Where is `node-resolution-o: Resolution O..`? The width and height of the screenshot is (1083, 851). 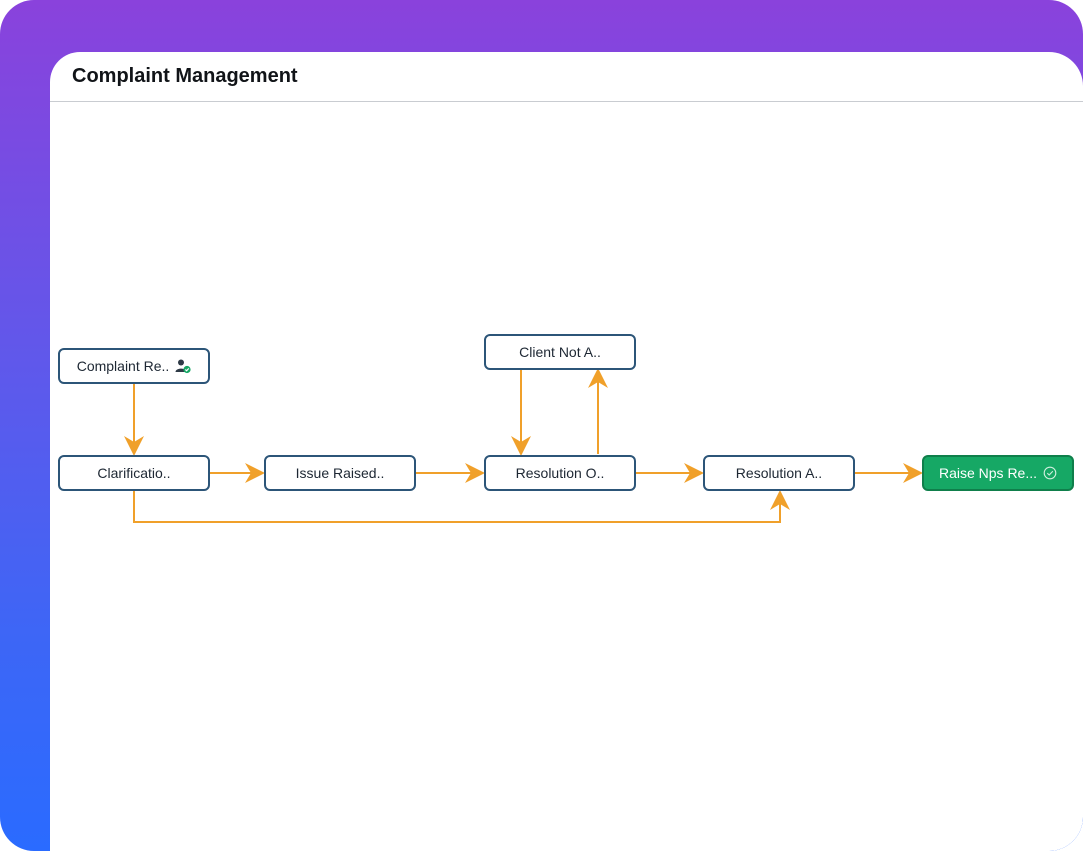 node-resolution-o: Resolution O.. is located at coordinates (560, 473).